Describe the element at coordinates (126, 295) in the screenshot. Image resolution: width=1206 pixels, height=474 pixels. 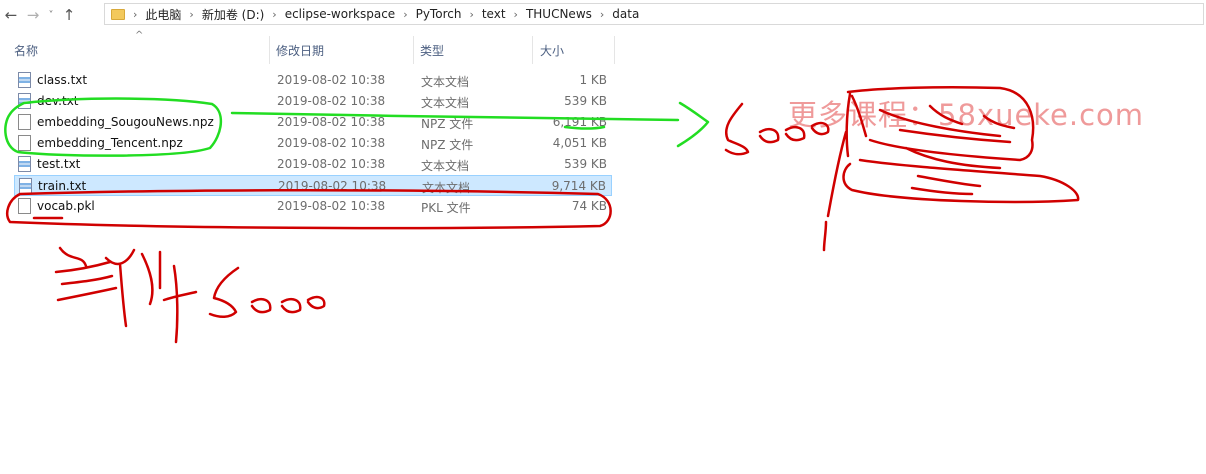
I see `red-scribble-left` at that location.